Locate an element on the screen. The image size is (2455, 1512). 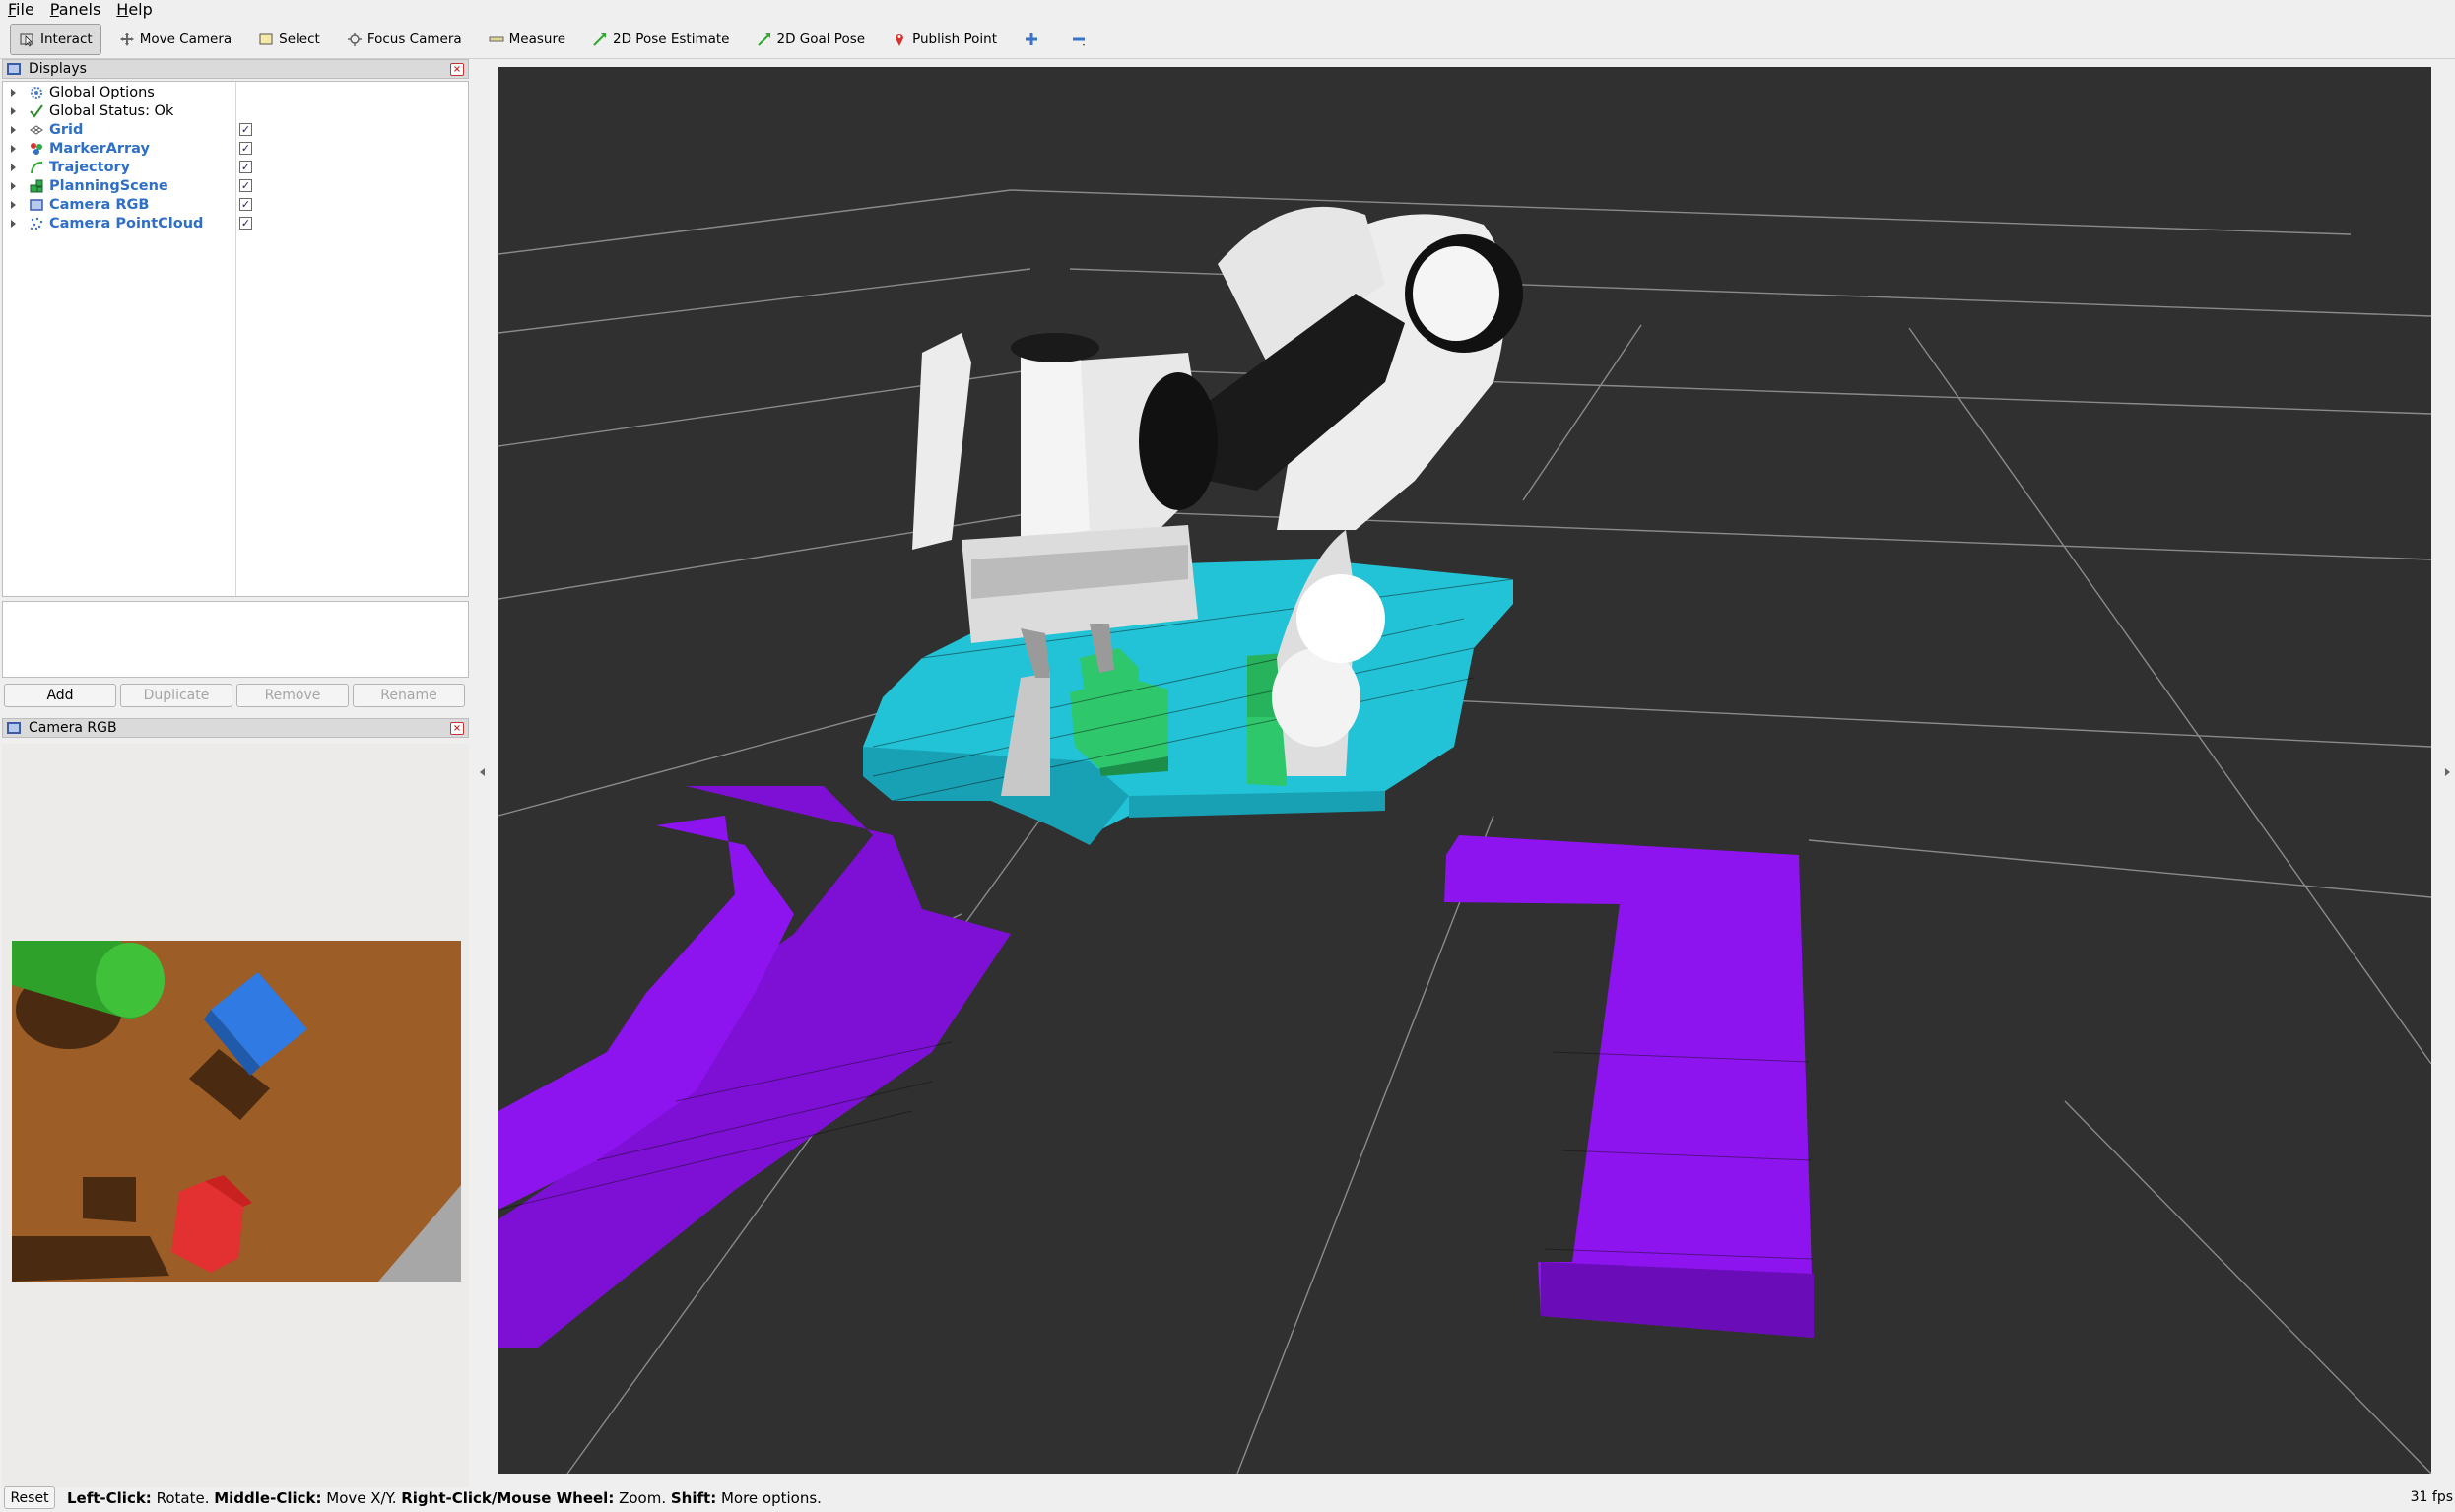
collapse-left-panel-arrow is located at coordinates (482, 772).